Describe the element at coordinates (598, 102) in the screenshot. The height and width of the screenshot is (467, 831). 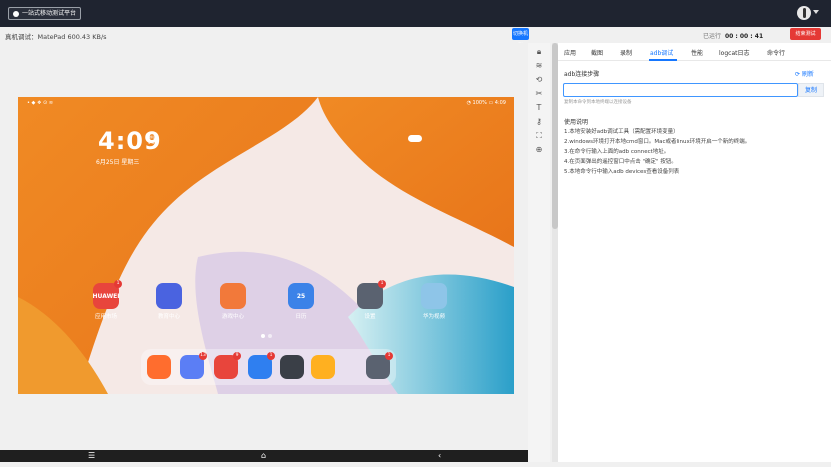
I see `input-hint: 复制本命令到本地终端以连接设备` at that location.